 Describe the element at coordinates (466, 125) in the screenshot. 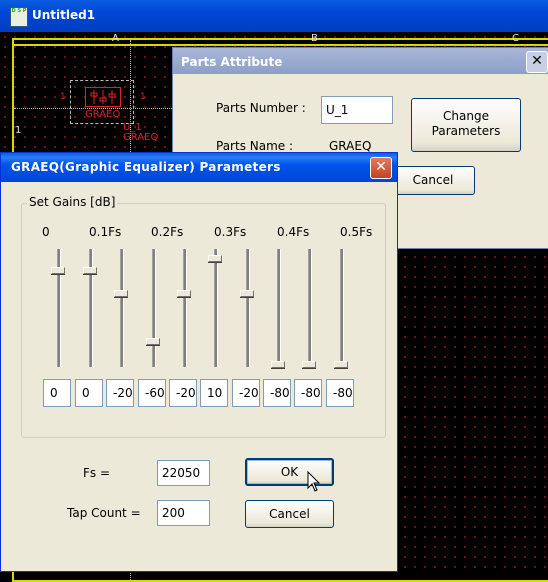

I see `change-parameters-button: Change Parameters` at that location.